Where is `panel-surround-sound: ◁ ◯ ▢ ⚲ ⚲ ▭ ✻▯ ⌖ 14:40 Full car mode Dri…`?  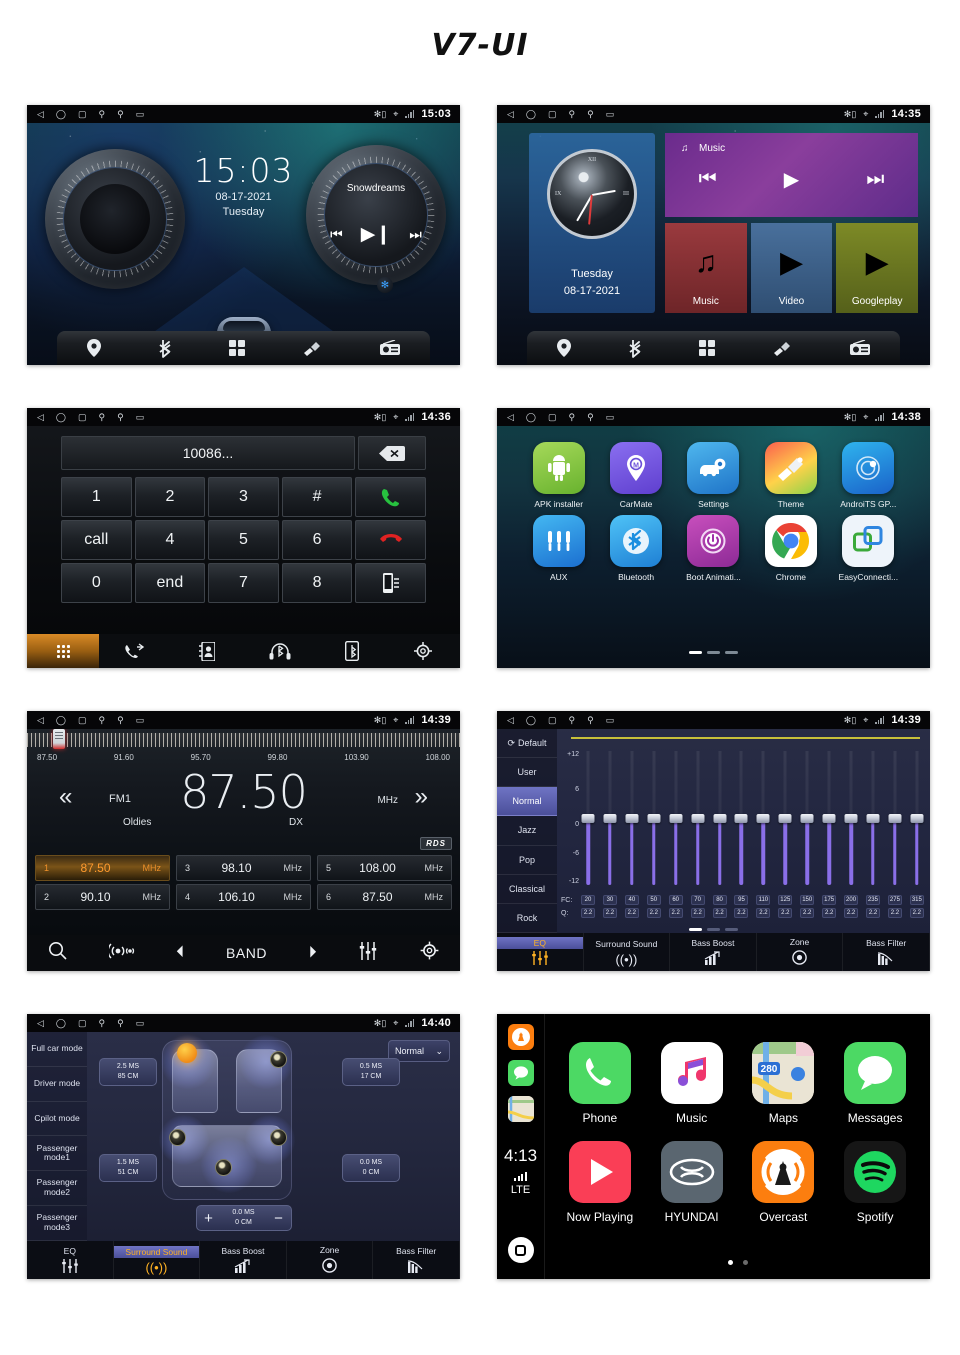
panel-surround-sound: ◁ ◯ ▢ ⚲ ⚲ ▭ ✻▯ ⌖ 14:40 Full car mode Dri… is located at coordinates (243, 1146).